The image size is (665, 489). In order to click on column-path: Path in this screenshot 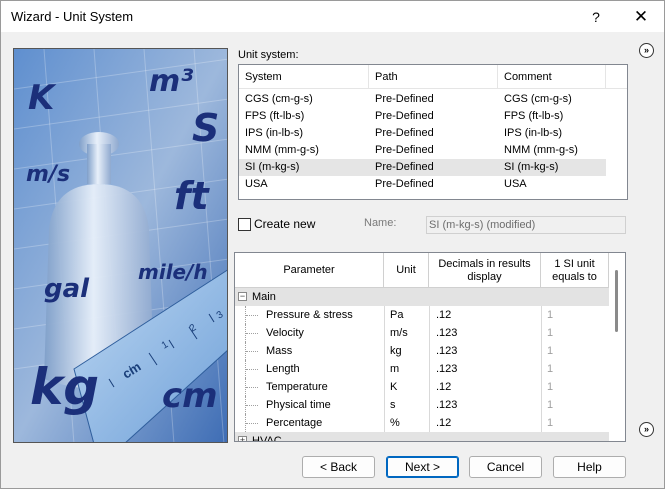, I will do `click(433, 77)`.